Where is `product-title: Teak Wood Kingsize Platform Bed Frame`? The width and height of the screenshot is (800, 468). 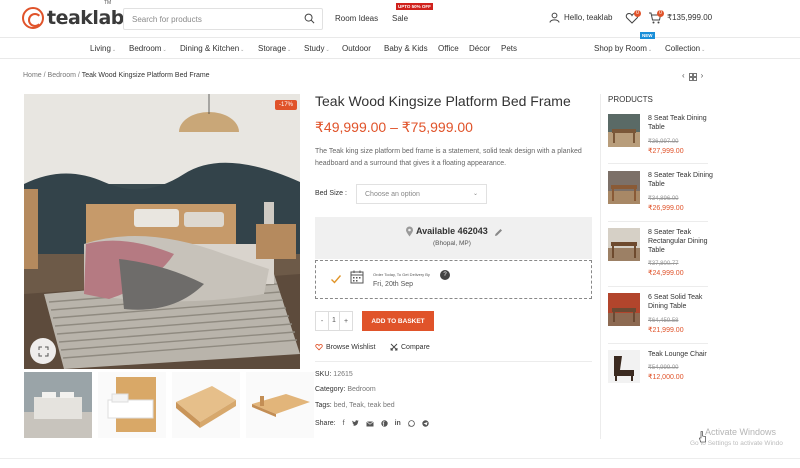
product-title: Teak Wood Kingsize Platform Bed Frame is located at coordinates (443, 101).